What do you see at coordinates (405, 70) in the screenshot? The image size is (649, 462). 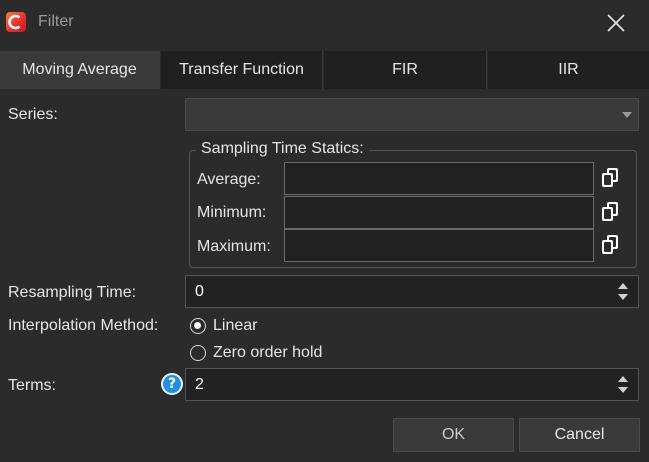 I see `tab-fir: FIR` at bounding box center [405, 70].